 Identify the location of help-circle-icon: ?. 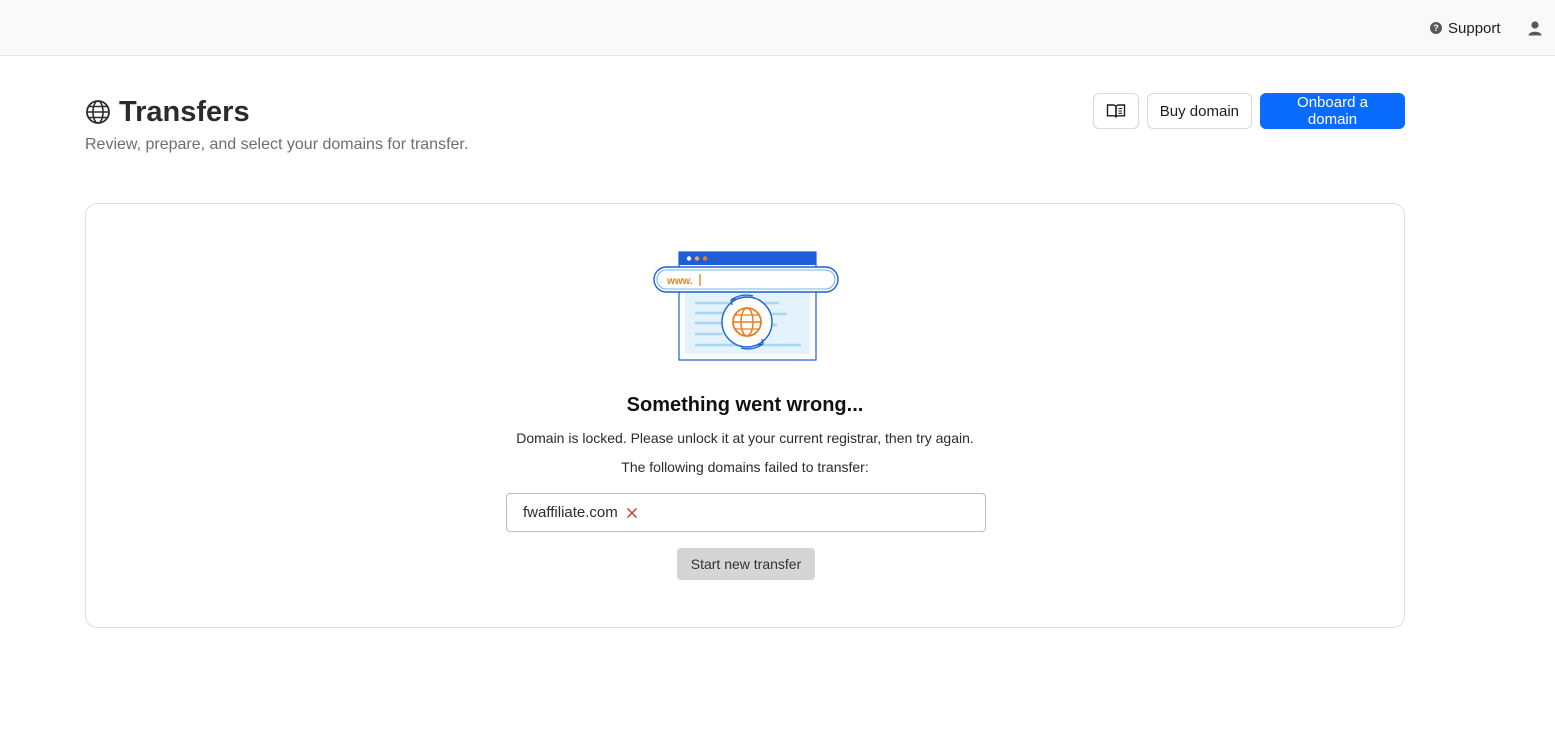
(1436, 28).